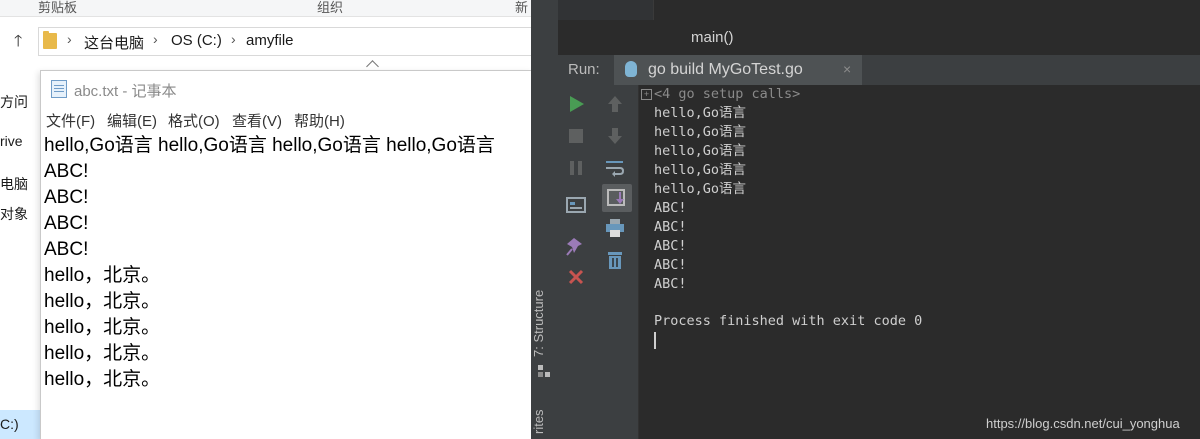 The width and height of the screenshot is (1200, 439). Describe the element at coordinates (330, 7) in the screenshot. I see `ribbon-group-organize: 组织` at that location.